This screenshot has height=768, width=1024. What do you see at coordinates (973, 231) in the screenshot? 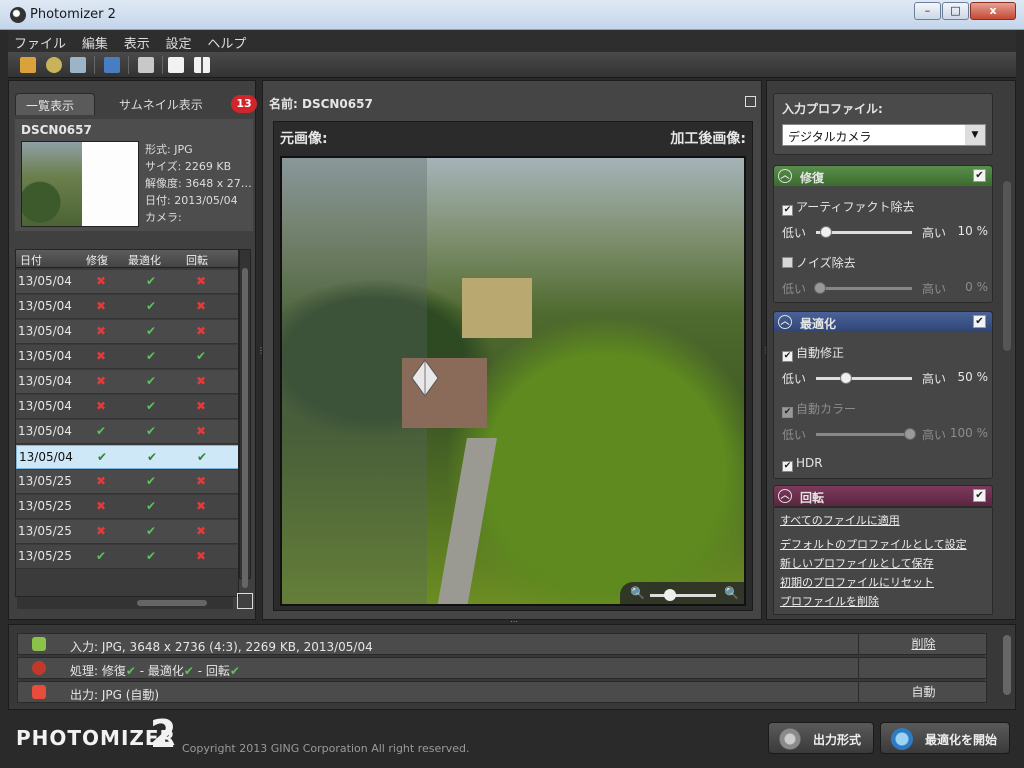
I see `artifact-value: 10 %` at bounding box center [973, 231].